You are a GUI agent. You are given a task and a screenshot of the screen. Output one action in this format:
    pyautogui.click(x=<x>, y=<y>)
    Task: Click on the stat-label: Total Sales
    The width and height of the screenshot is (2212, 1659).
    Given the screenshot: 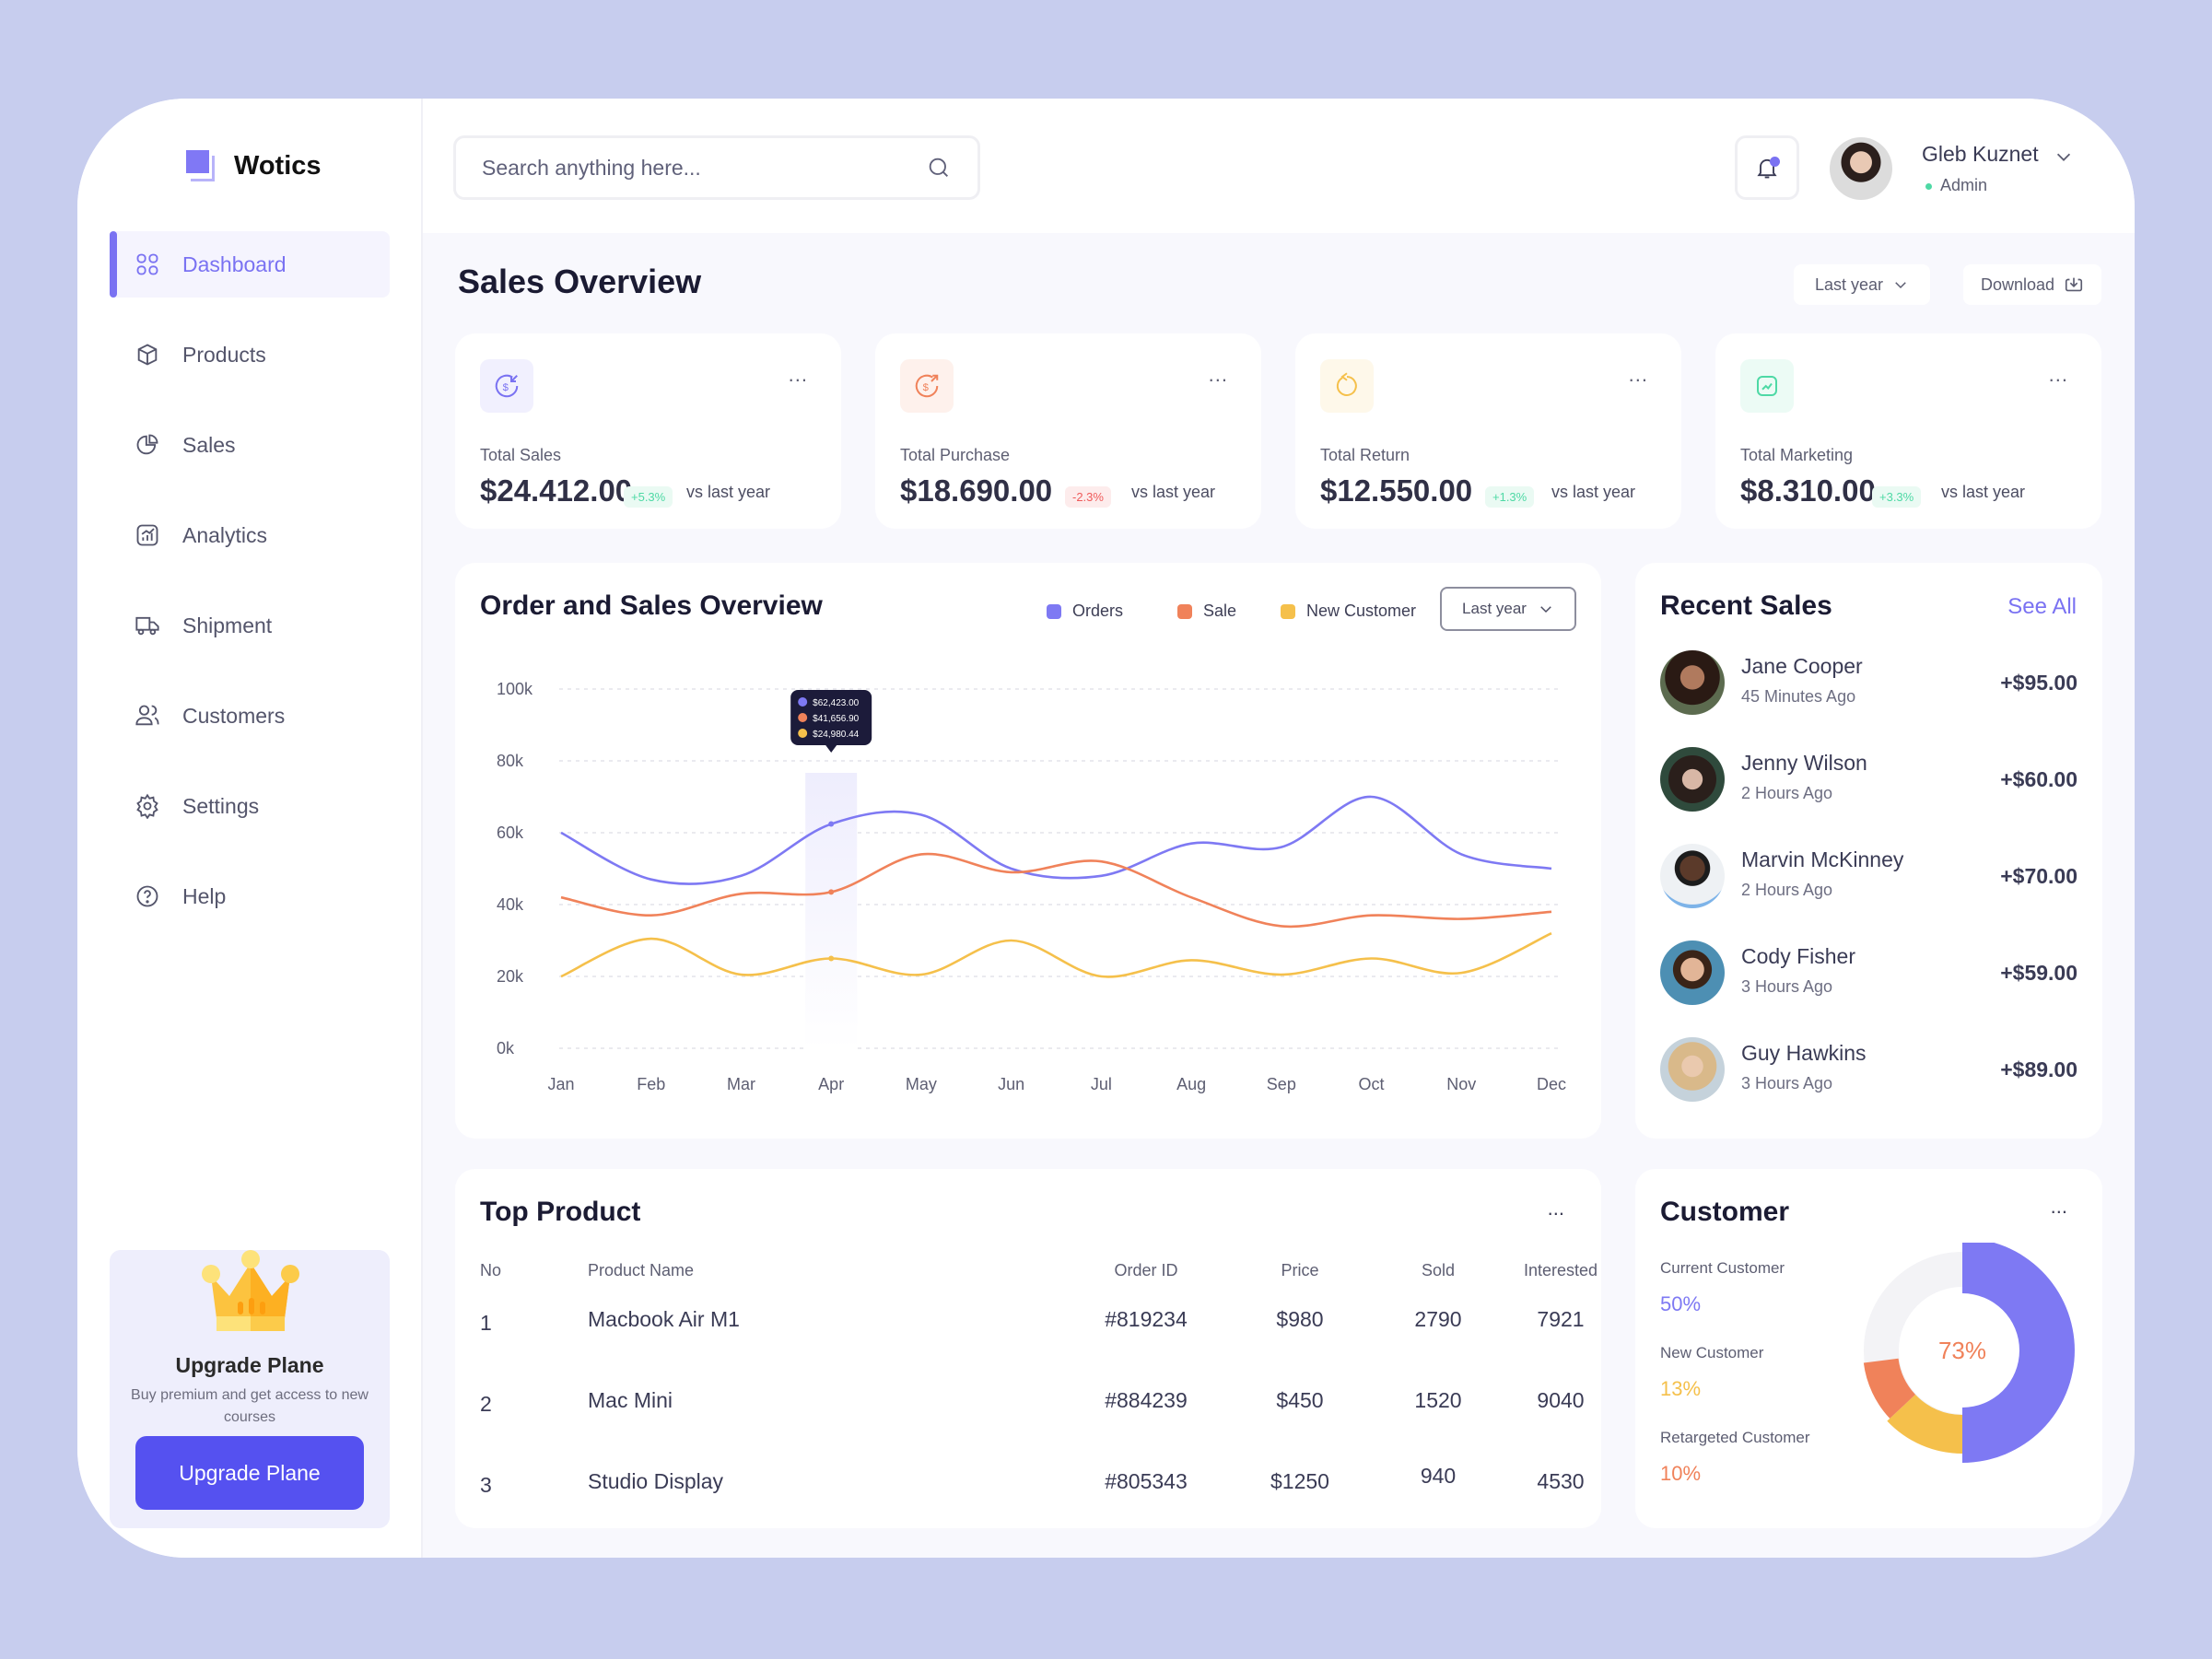 What is the action you would take?
    pyautogui.click(x=521, y=455)
    